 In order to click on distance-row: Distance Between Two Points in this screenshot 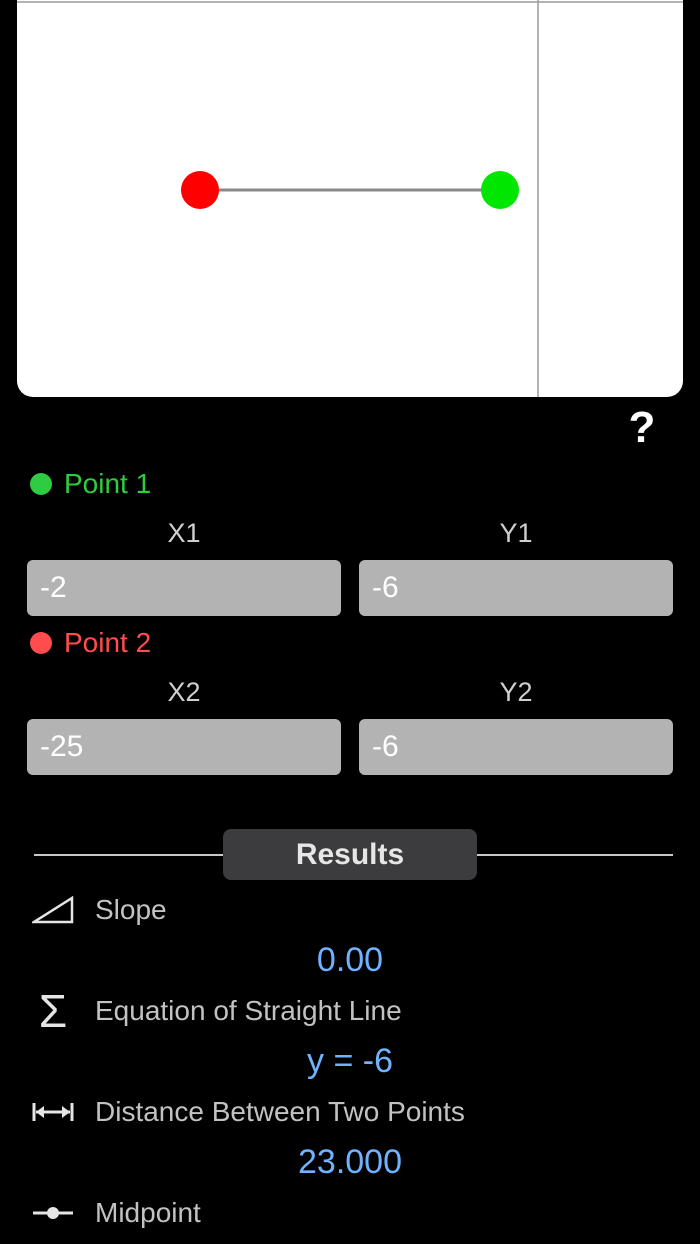, I will do `click(246, 1112)`.